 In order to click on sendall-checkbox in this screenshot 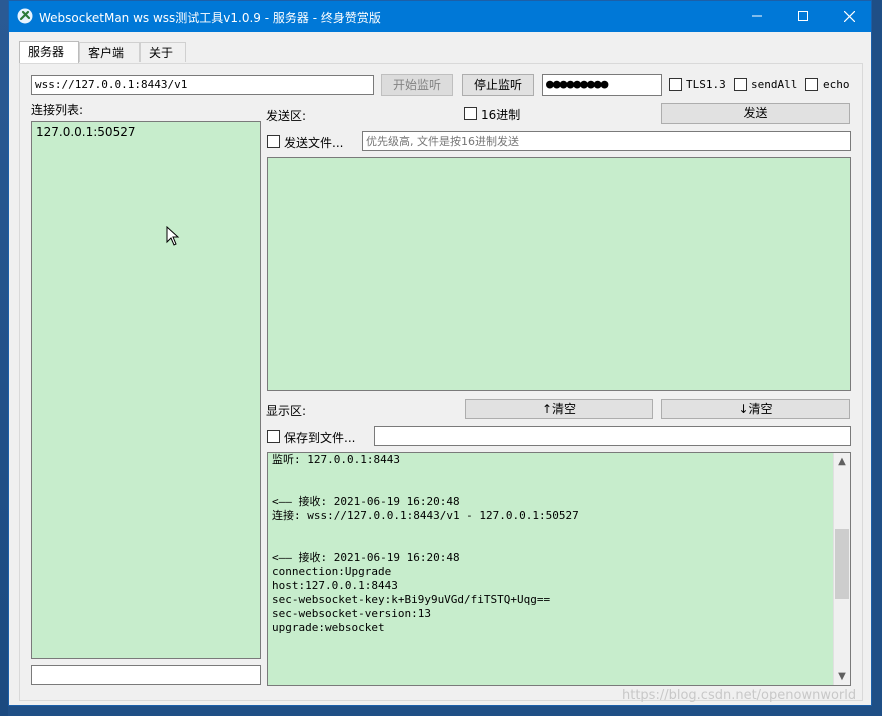, I will do `click(740, 84)`.